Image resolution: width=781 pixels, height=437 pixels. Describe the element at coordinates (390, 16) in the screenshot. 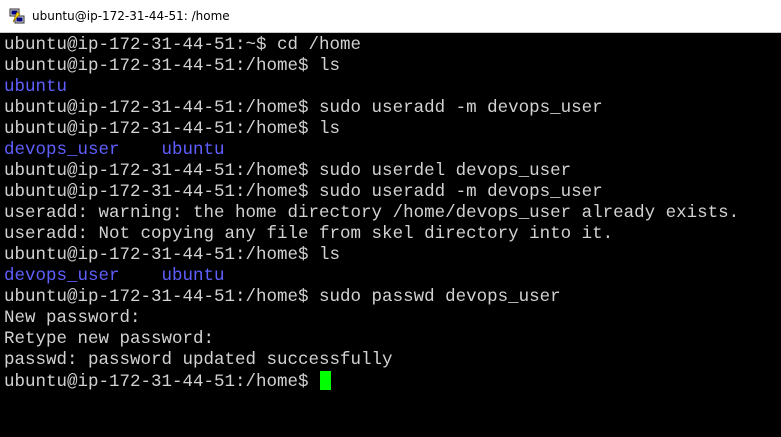

I see `title-bar: ubuntu@ip-172-31-44-51: /home` at that location.